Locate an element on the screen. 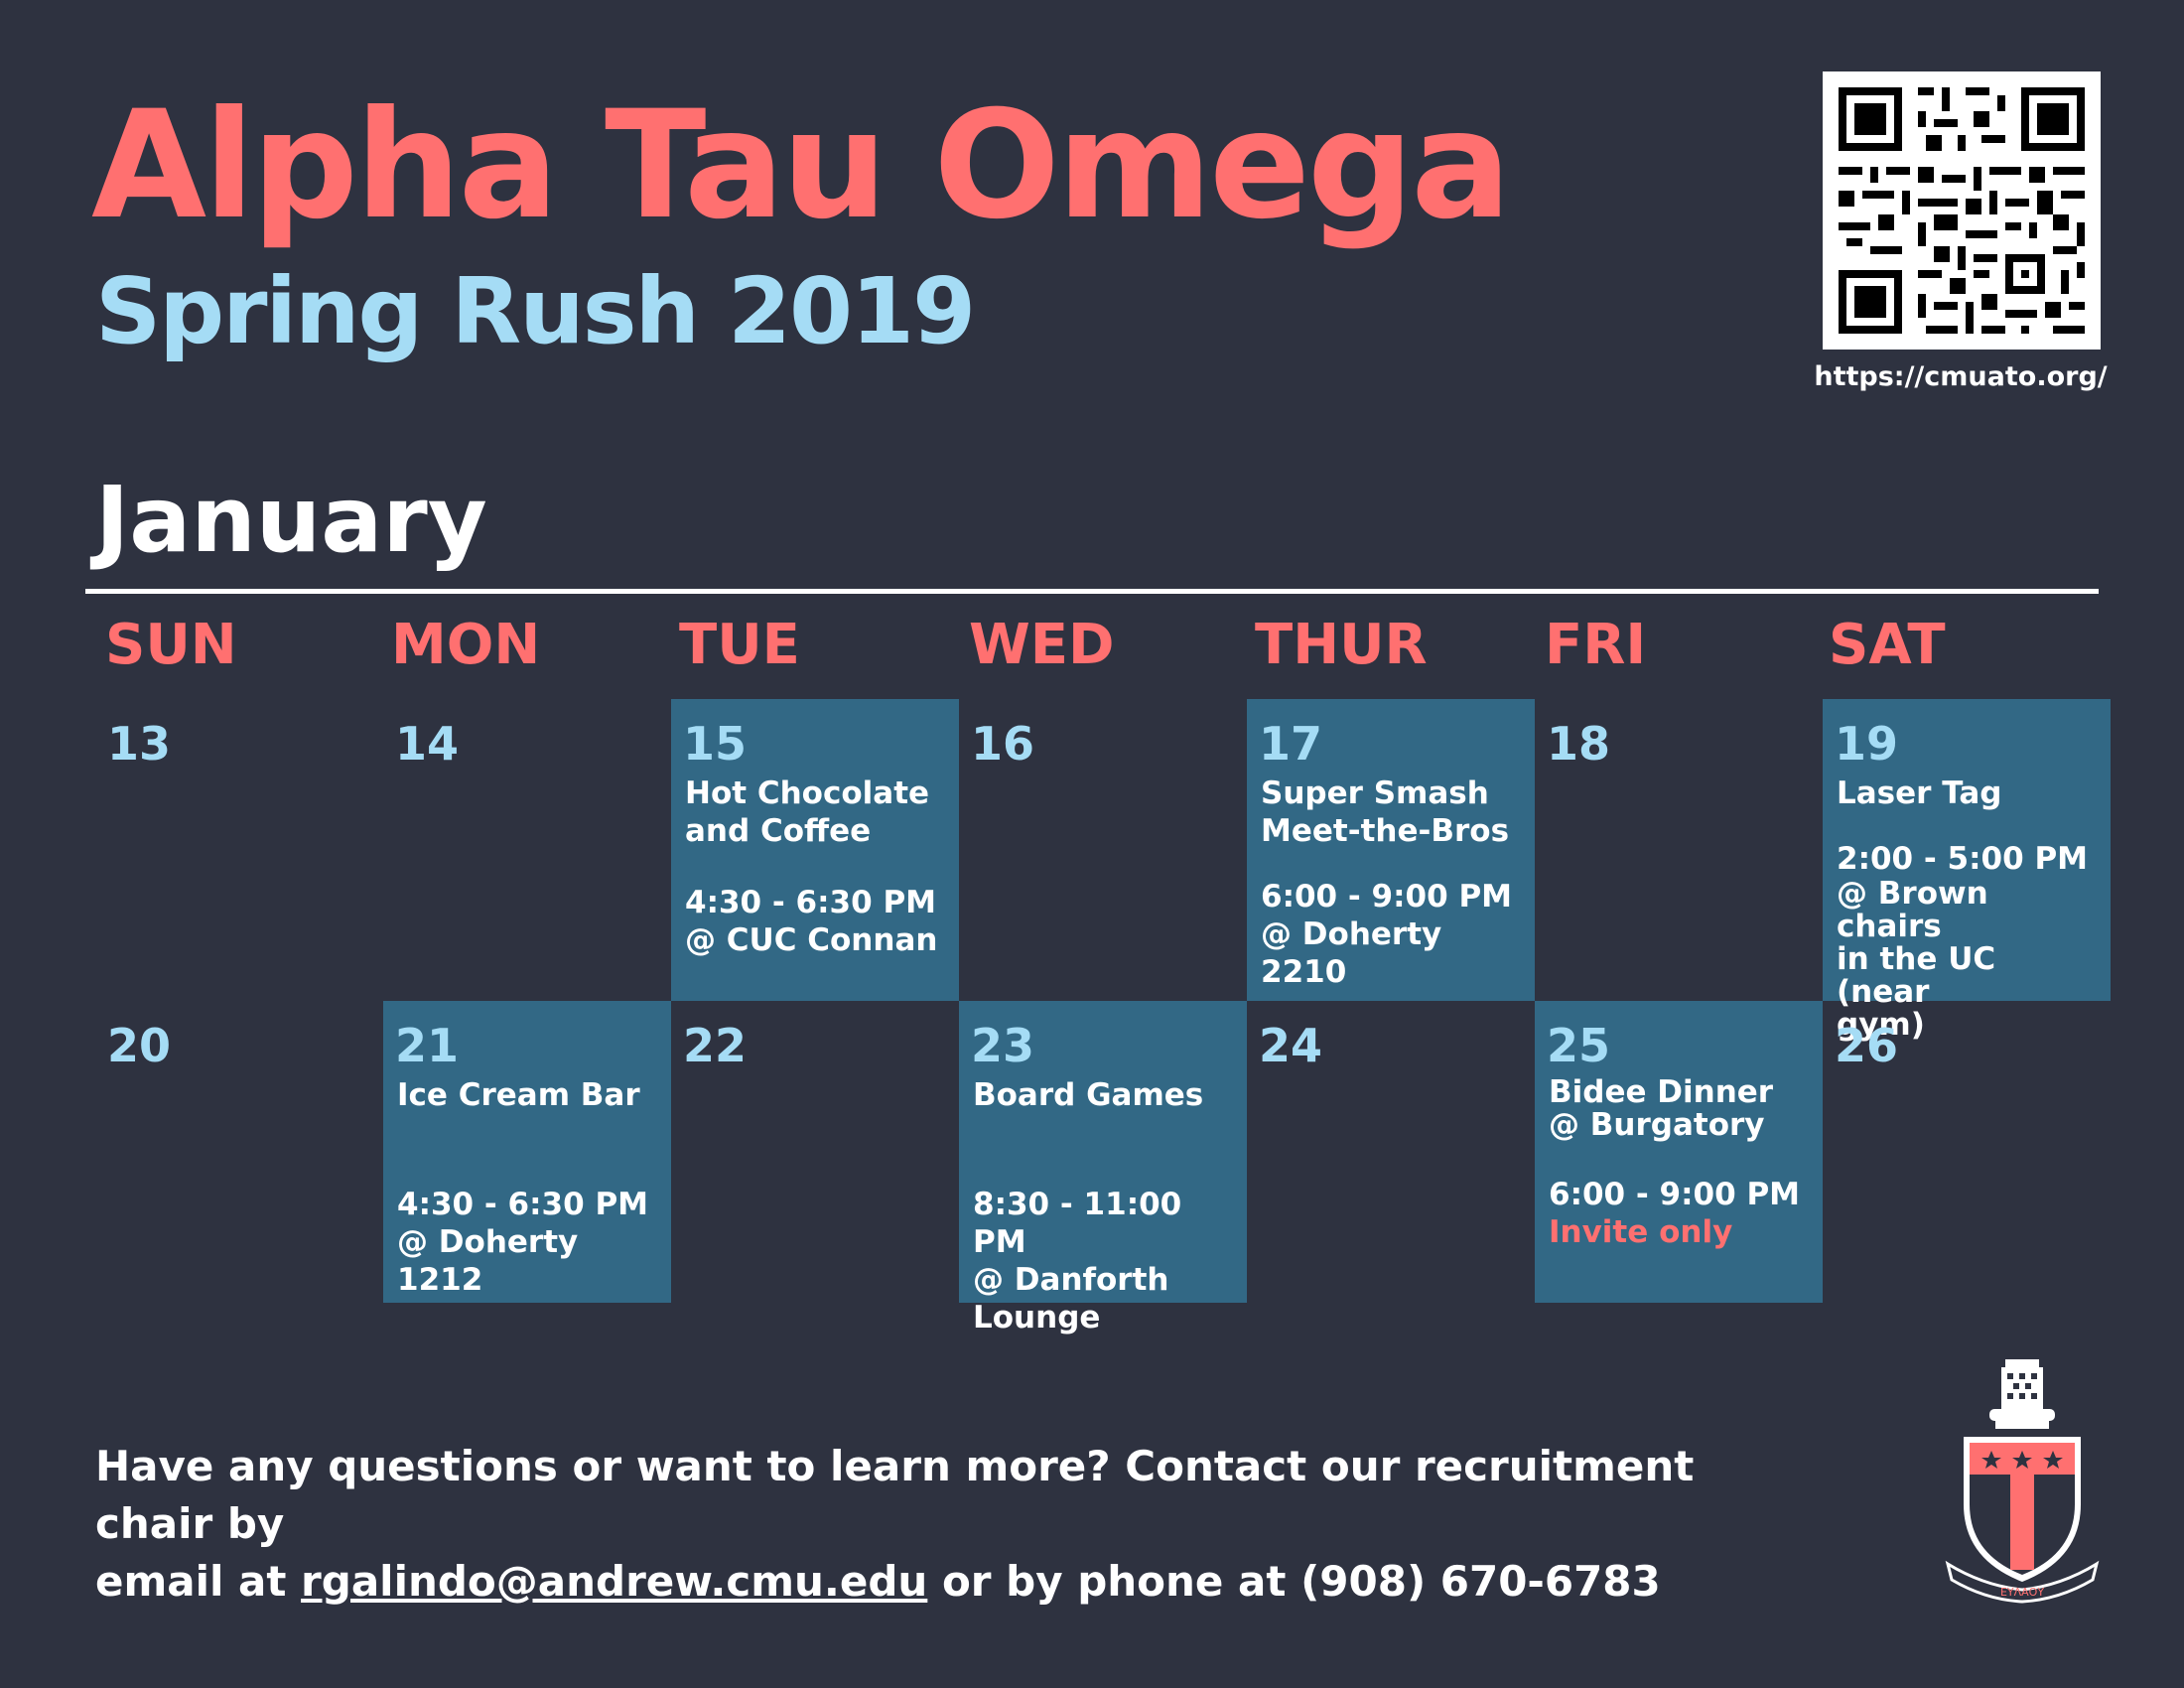  day-number: 13 is located at coordinates (139, 744).